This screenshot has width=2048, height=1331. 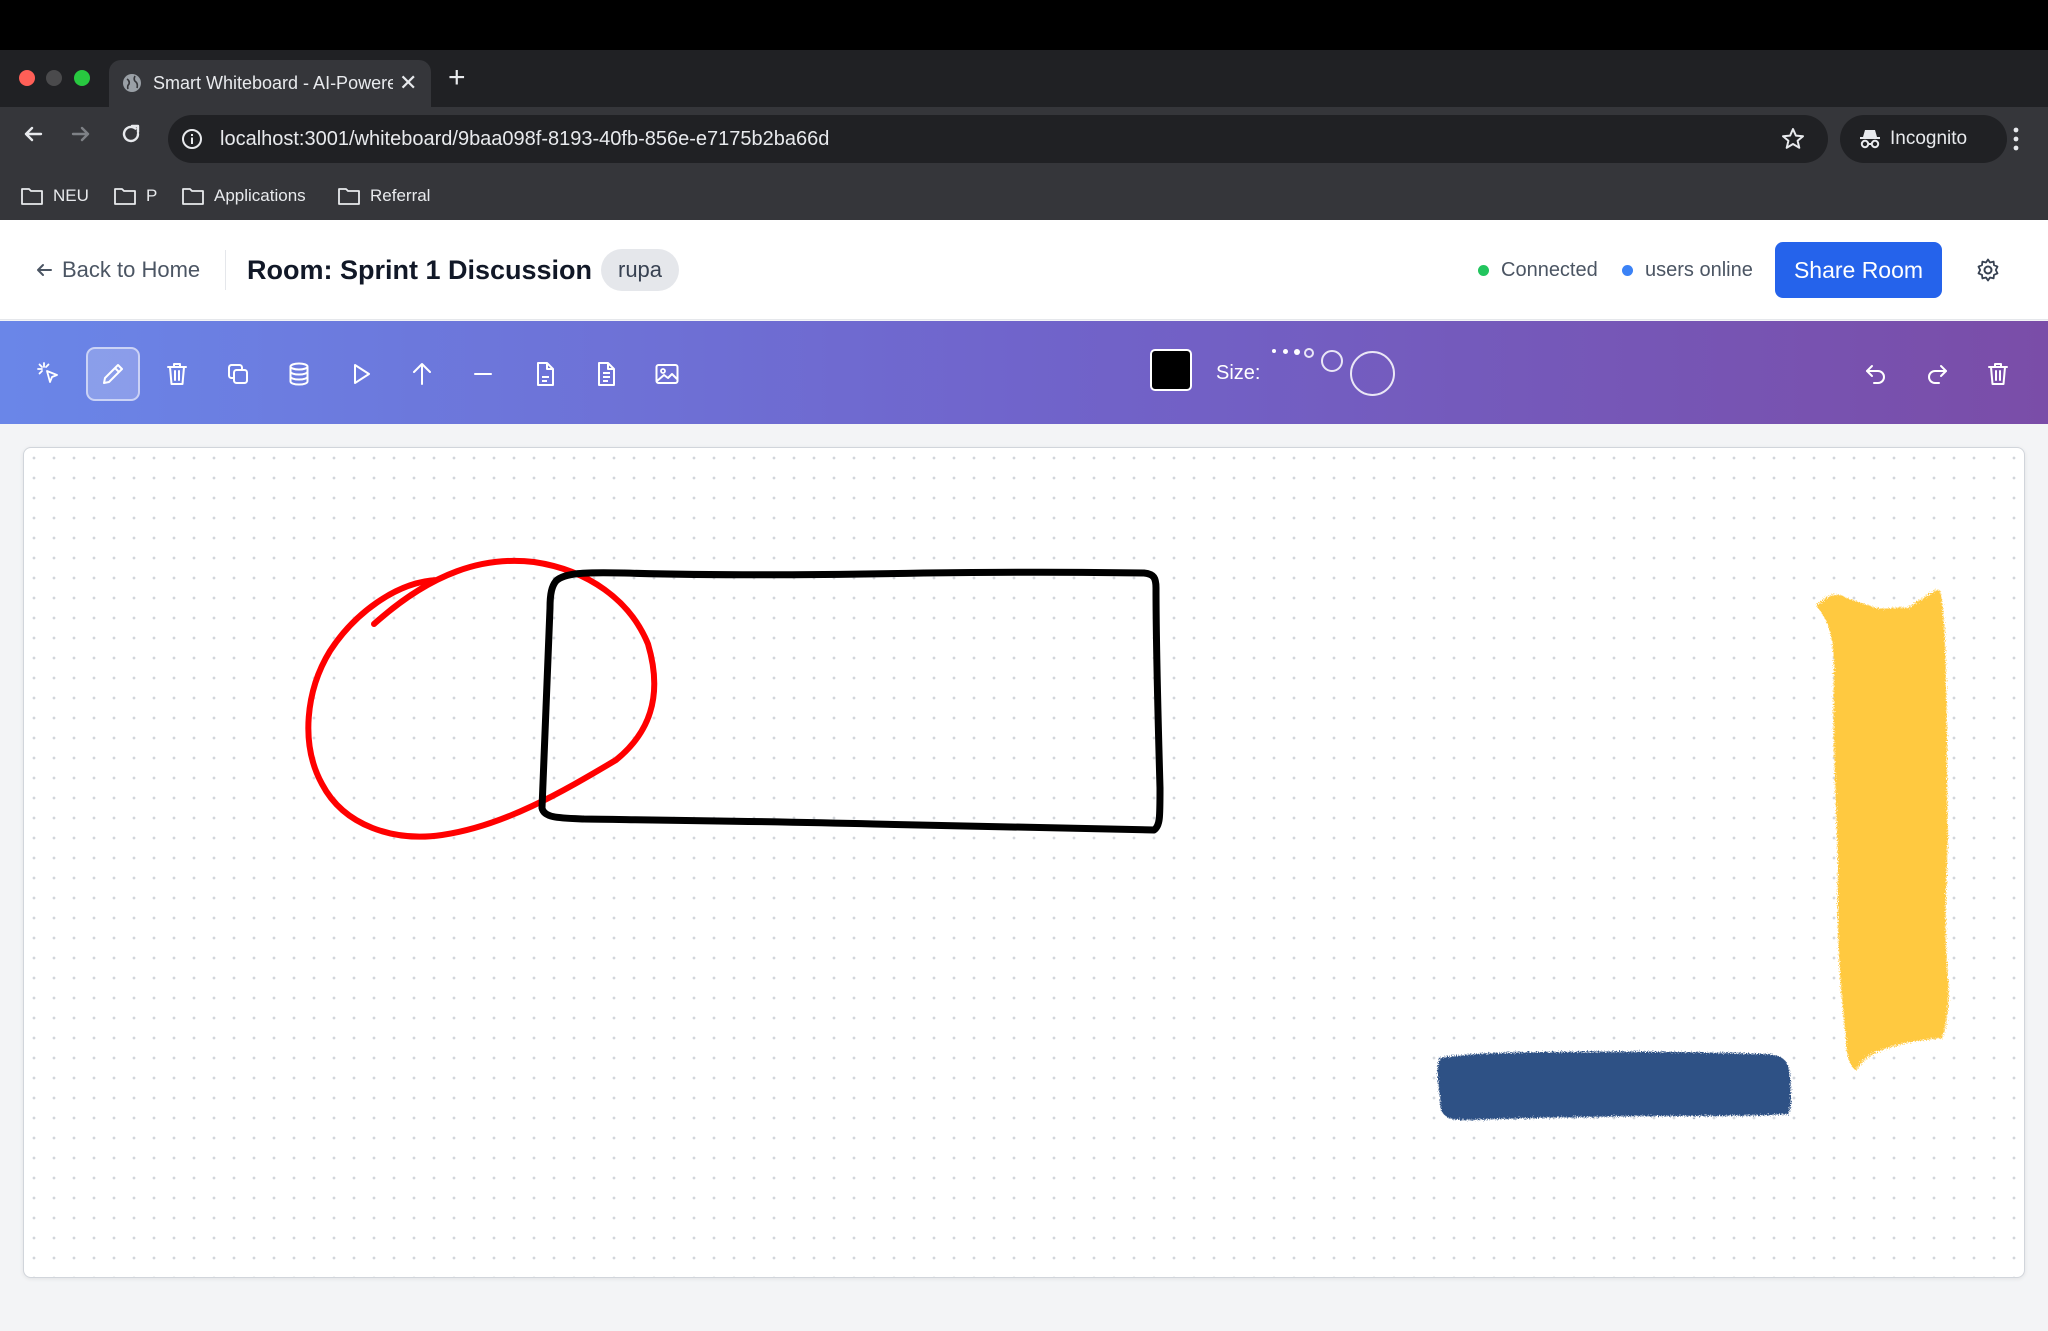 I want to click on incognito-label: Incognito, so click(x=1929, y=138).